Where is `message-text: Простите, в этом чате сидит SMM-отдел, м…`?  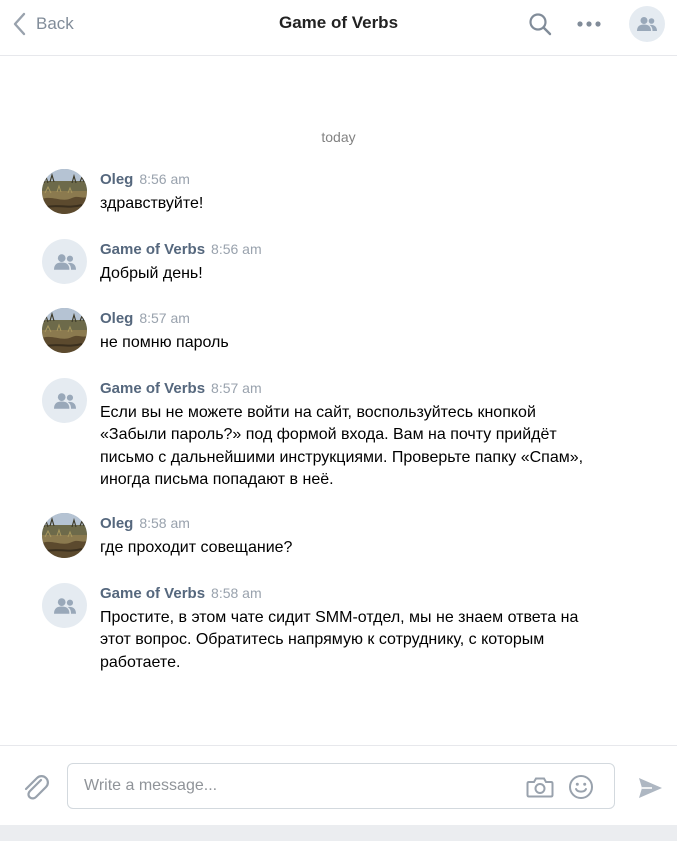
message-text: Простите, в этом чате сидит SMM-отдел, м… is located at coordinates (339, 640).